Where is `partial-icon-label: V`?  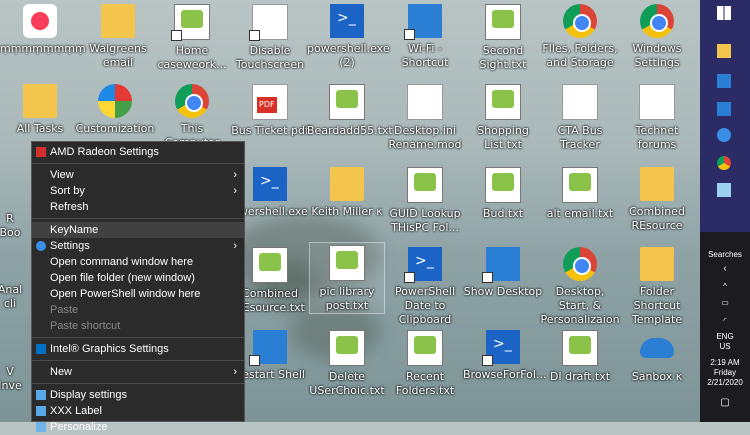
partial-icon-label: V is located at coordinates (15, 372).